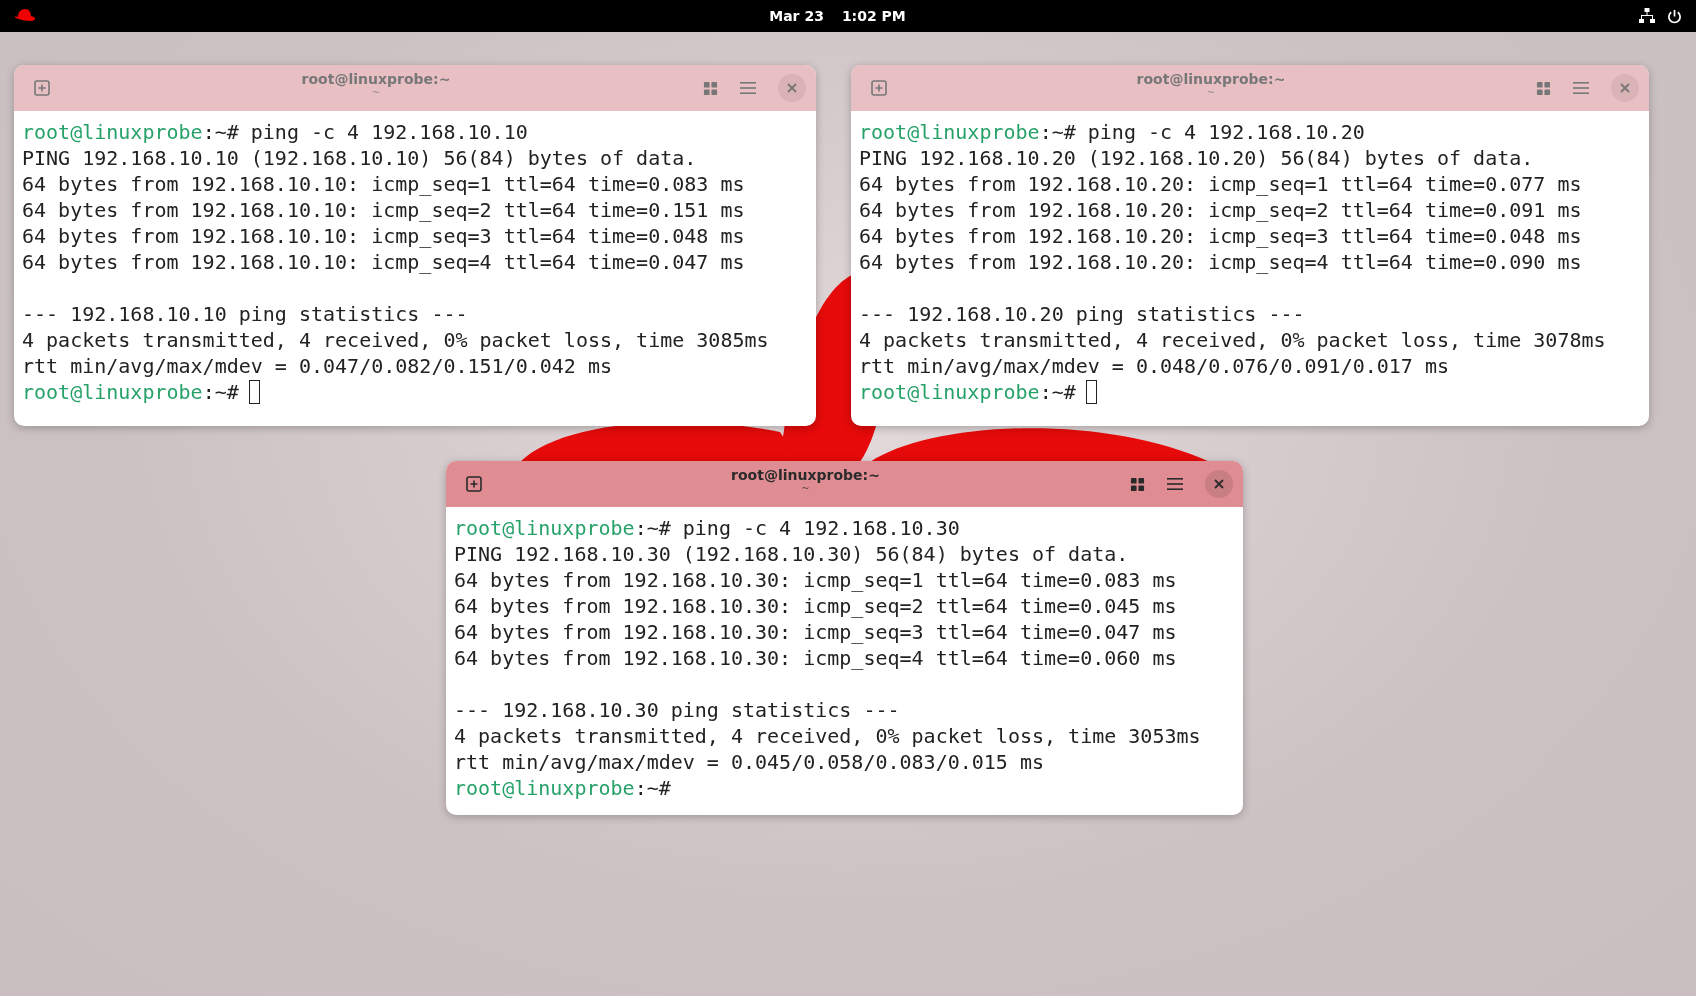  I want to click on output-line: 64 bytes from 192.168.10.10: icmp_seq=1 ttl=64 time=0.083 ms, so click(384, 184).